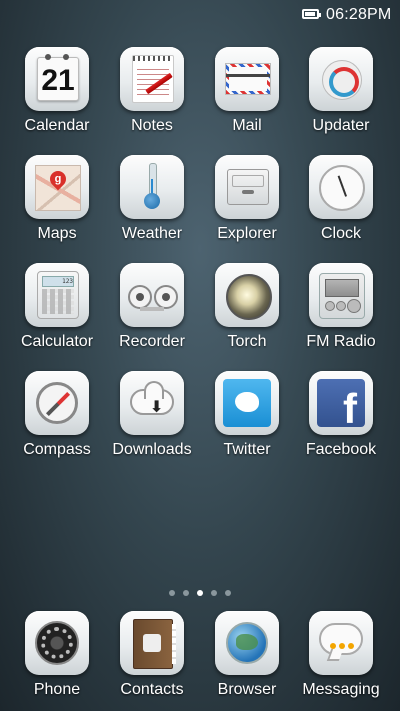 Image resolution: width=400 pixels, height=711 pixels. Describe the element at coordinates (152, 449) in the screenshot. I see `app-label: Downloads` at that location.